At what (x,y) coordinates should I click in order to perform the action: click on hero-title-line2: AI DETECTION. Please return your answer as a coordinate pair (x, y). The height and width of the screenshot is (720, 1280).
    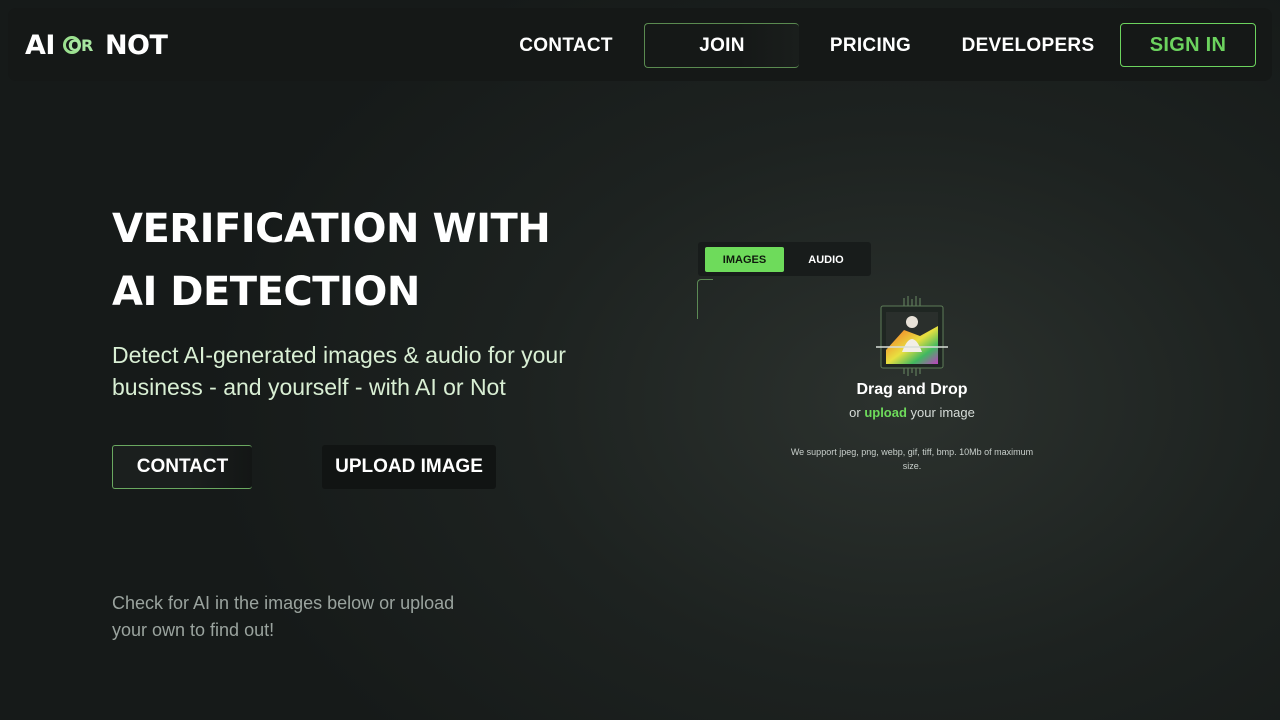
    Looking at the image, I should click on (266, 292).